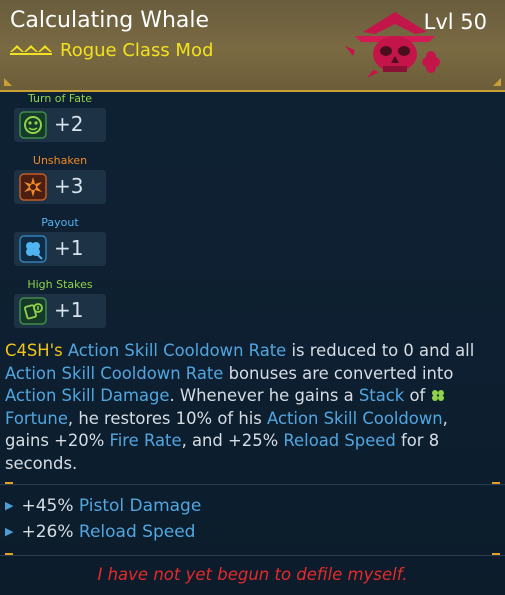 The height and width of the screenshot is (595, 505). Describe the element at coordinates (34, 350) in the screenshot. I see `character-name: C4SH's` at that location.